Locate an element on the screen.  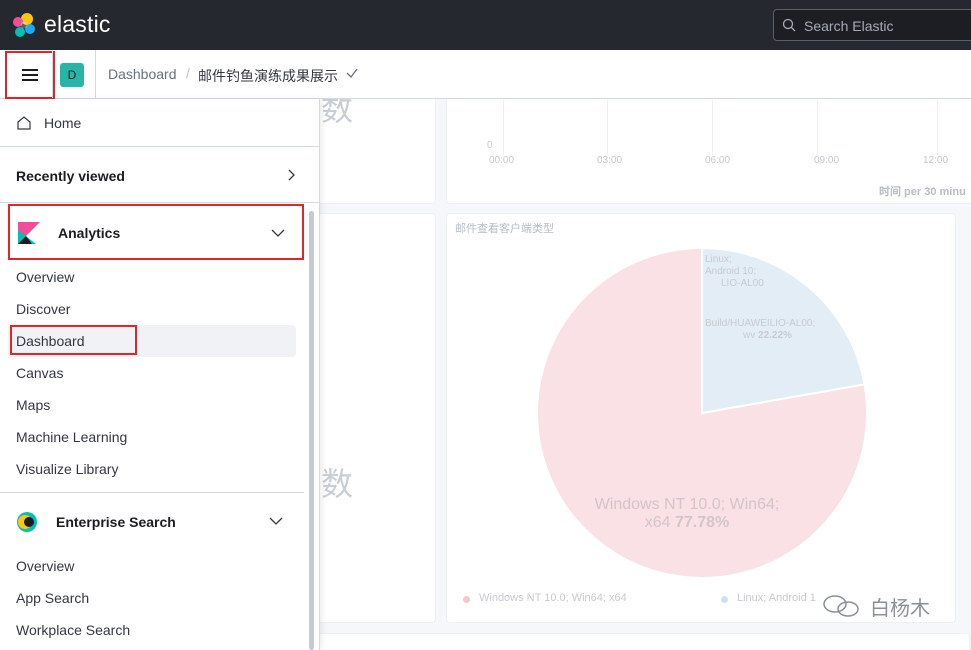
y-tick-label: 0 is located at coordinates (490, 145).